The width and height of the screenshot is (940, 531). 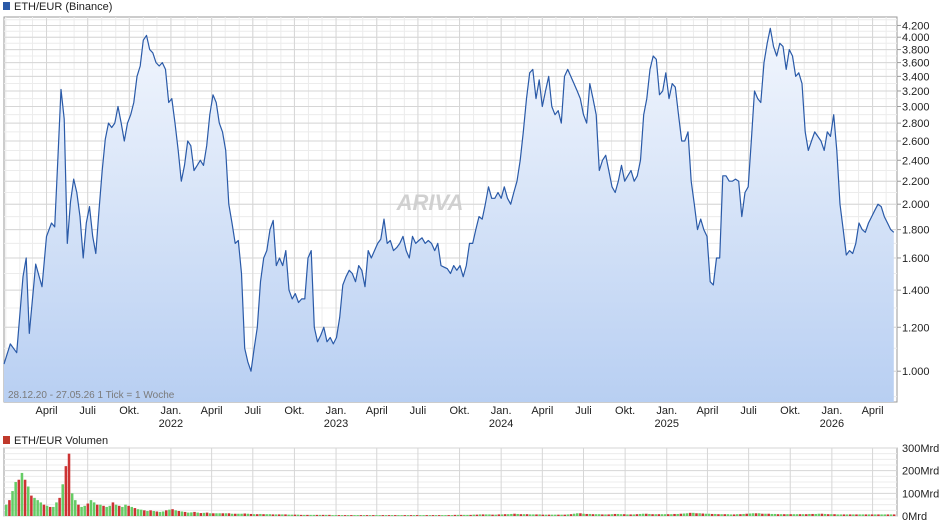 What do you see at coordinates (916, 124) in the screenshot?
I see `price-y-tick-label: 2.800` at bounding box center [916, 124].